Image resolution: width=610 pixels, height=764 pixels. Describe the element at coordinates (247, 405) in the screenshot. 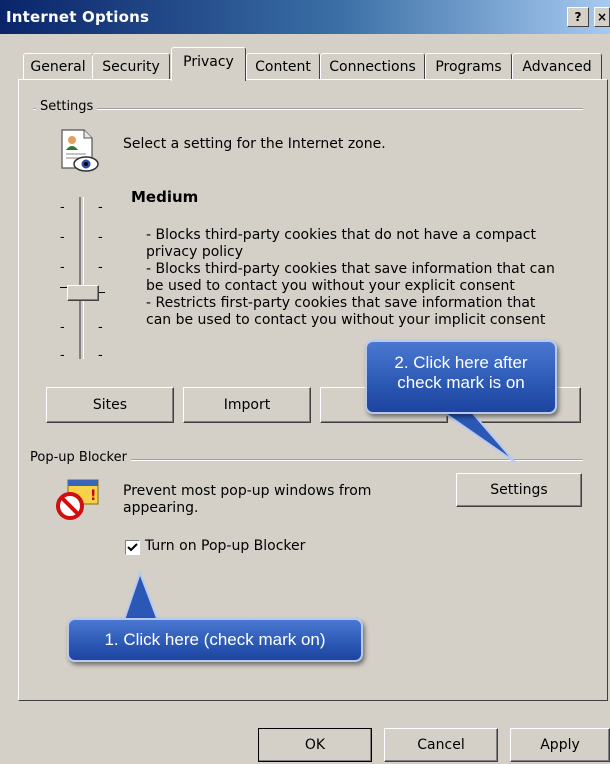

I see `import-button: Import` at that location.